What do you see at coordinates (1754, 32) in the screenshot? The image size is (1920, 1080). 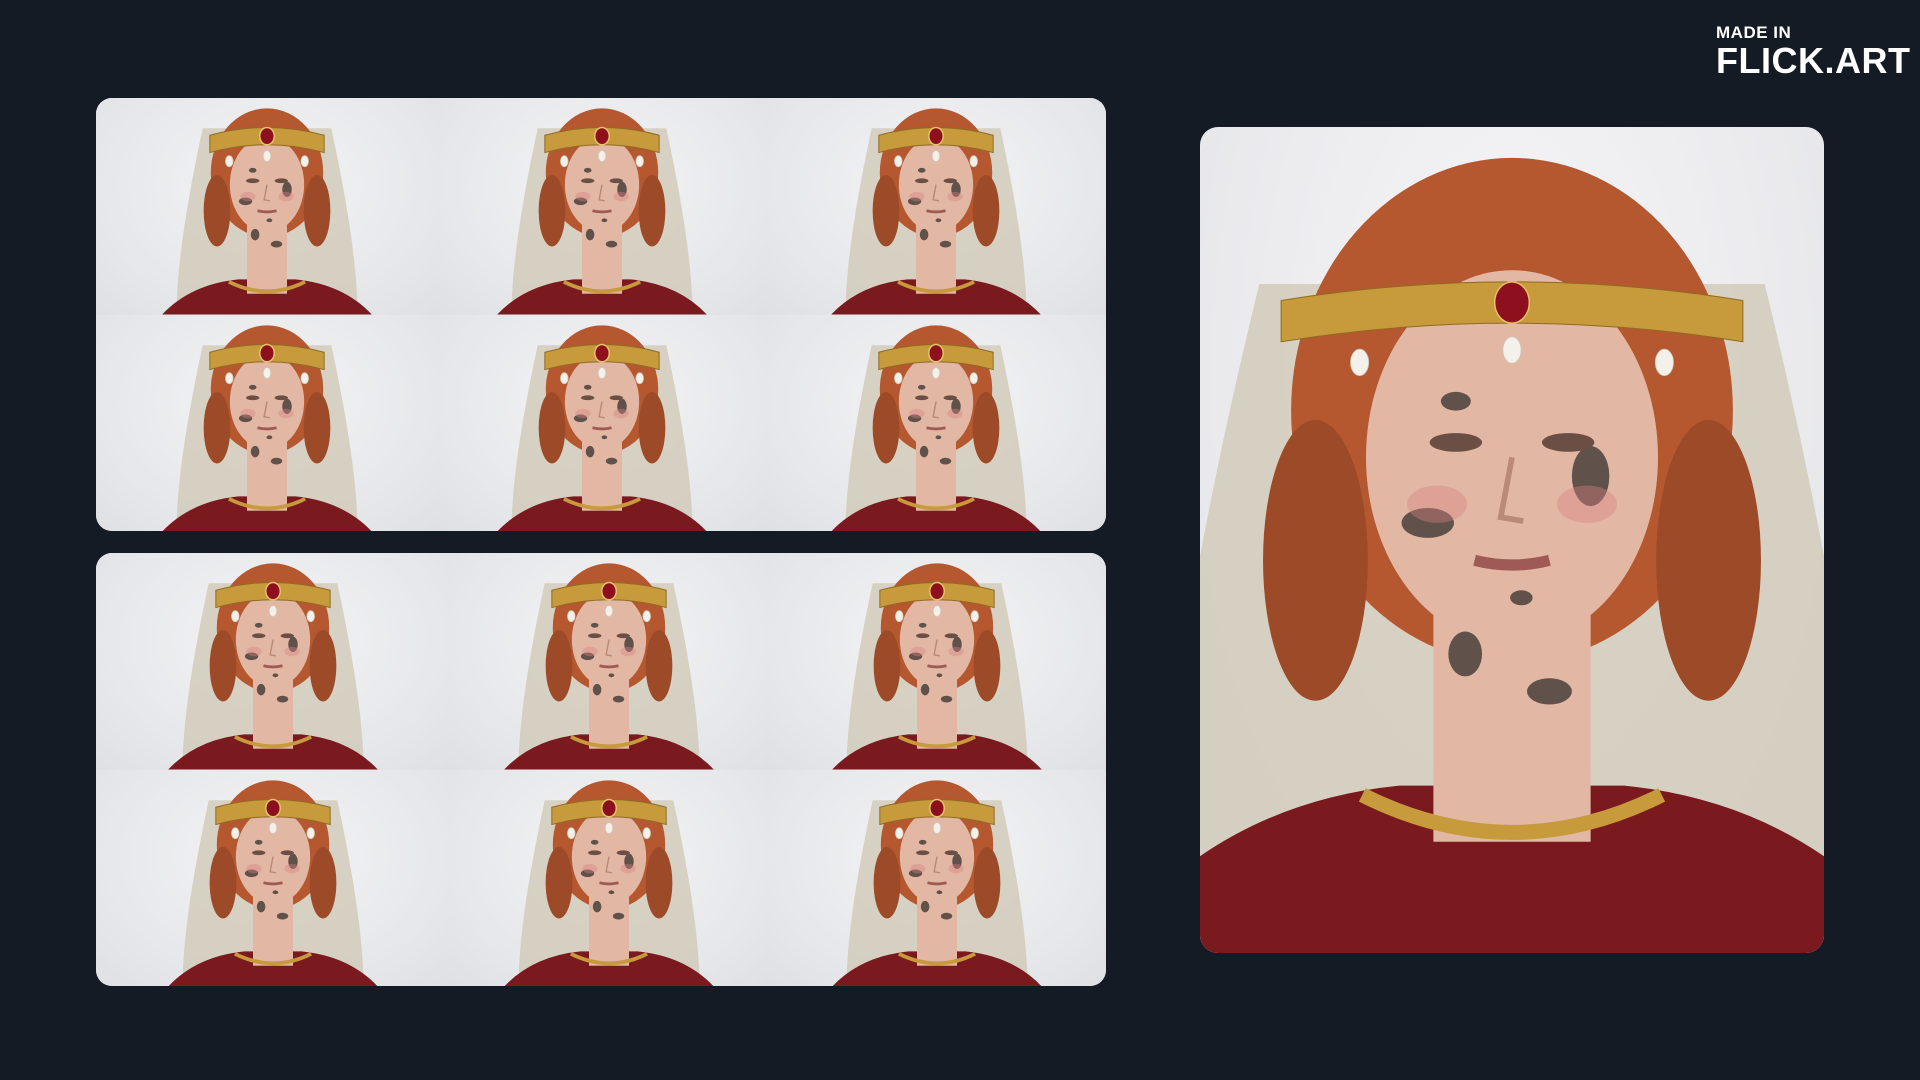 I see `watermark-line-made-in: MADE IN` at bounding box center [1754, 32].